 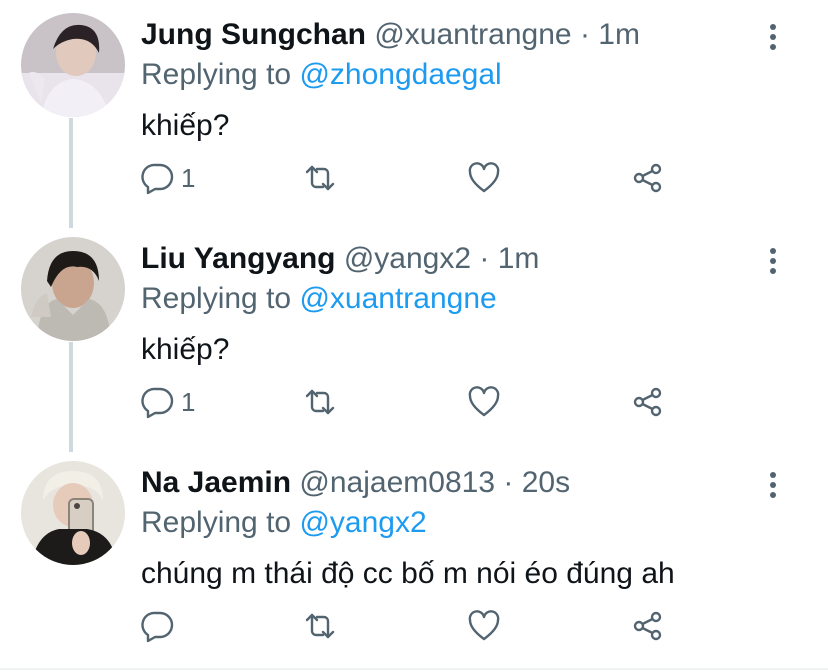 I want to click on timestamp: 20s, so click(x=546, y=482).